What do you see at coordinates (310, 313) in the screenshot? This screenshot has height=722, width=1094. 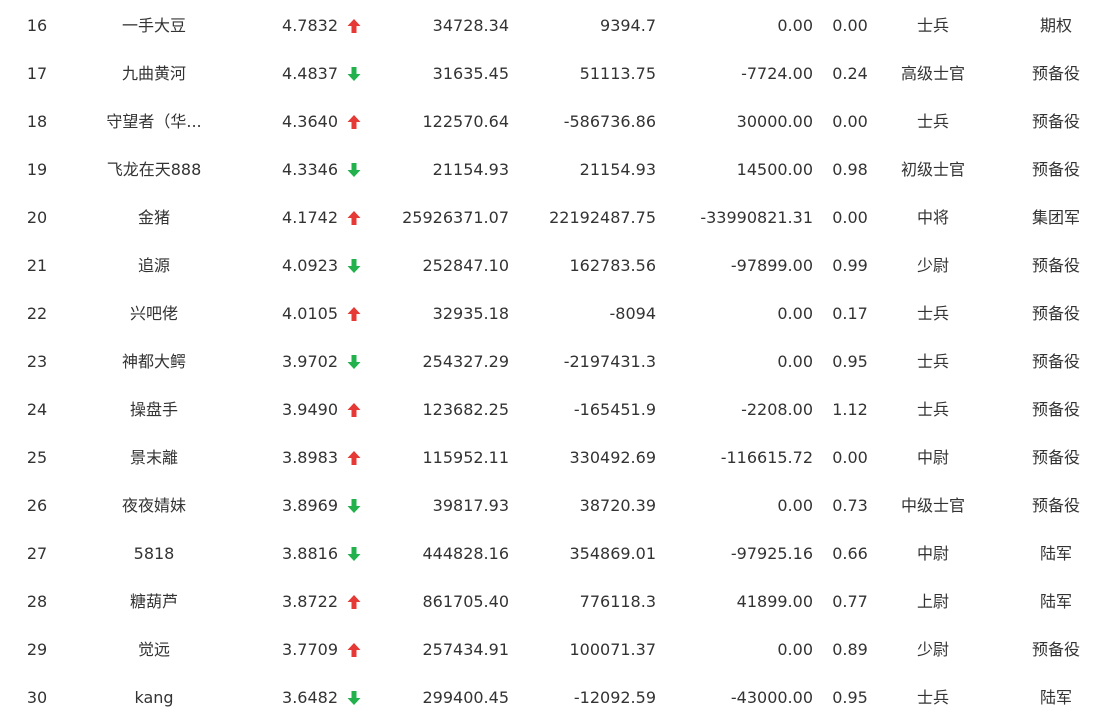 I see `score-cell: 4.0105` at bounding box center [310, 313].